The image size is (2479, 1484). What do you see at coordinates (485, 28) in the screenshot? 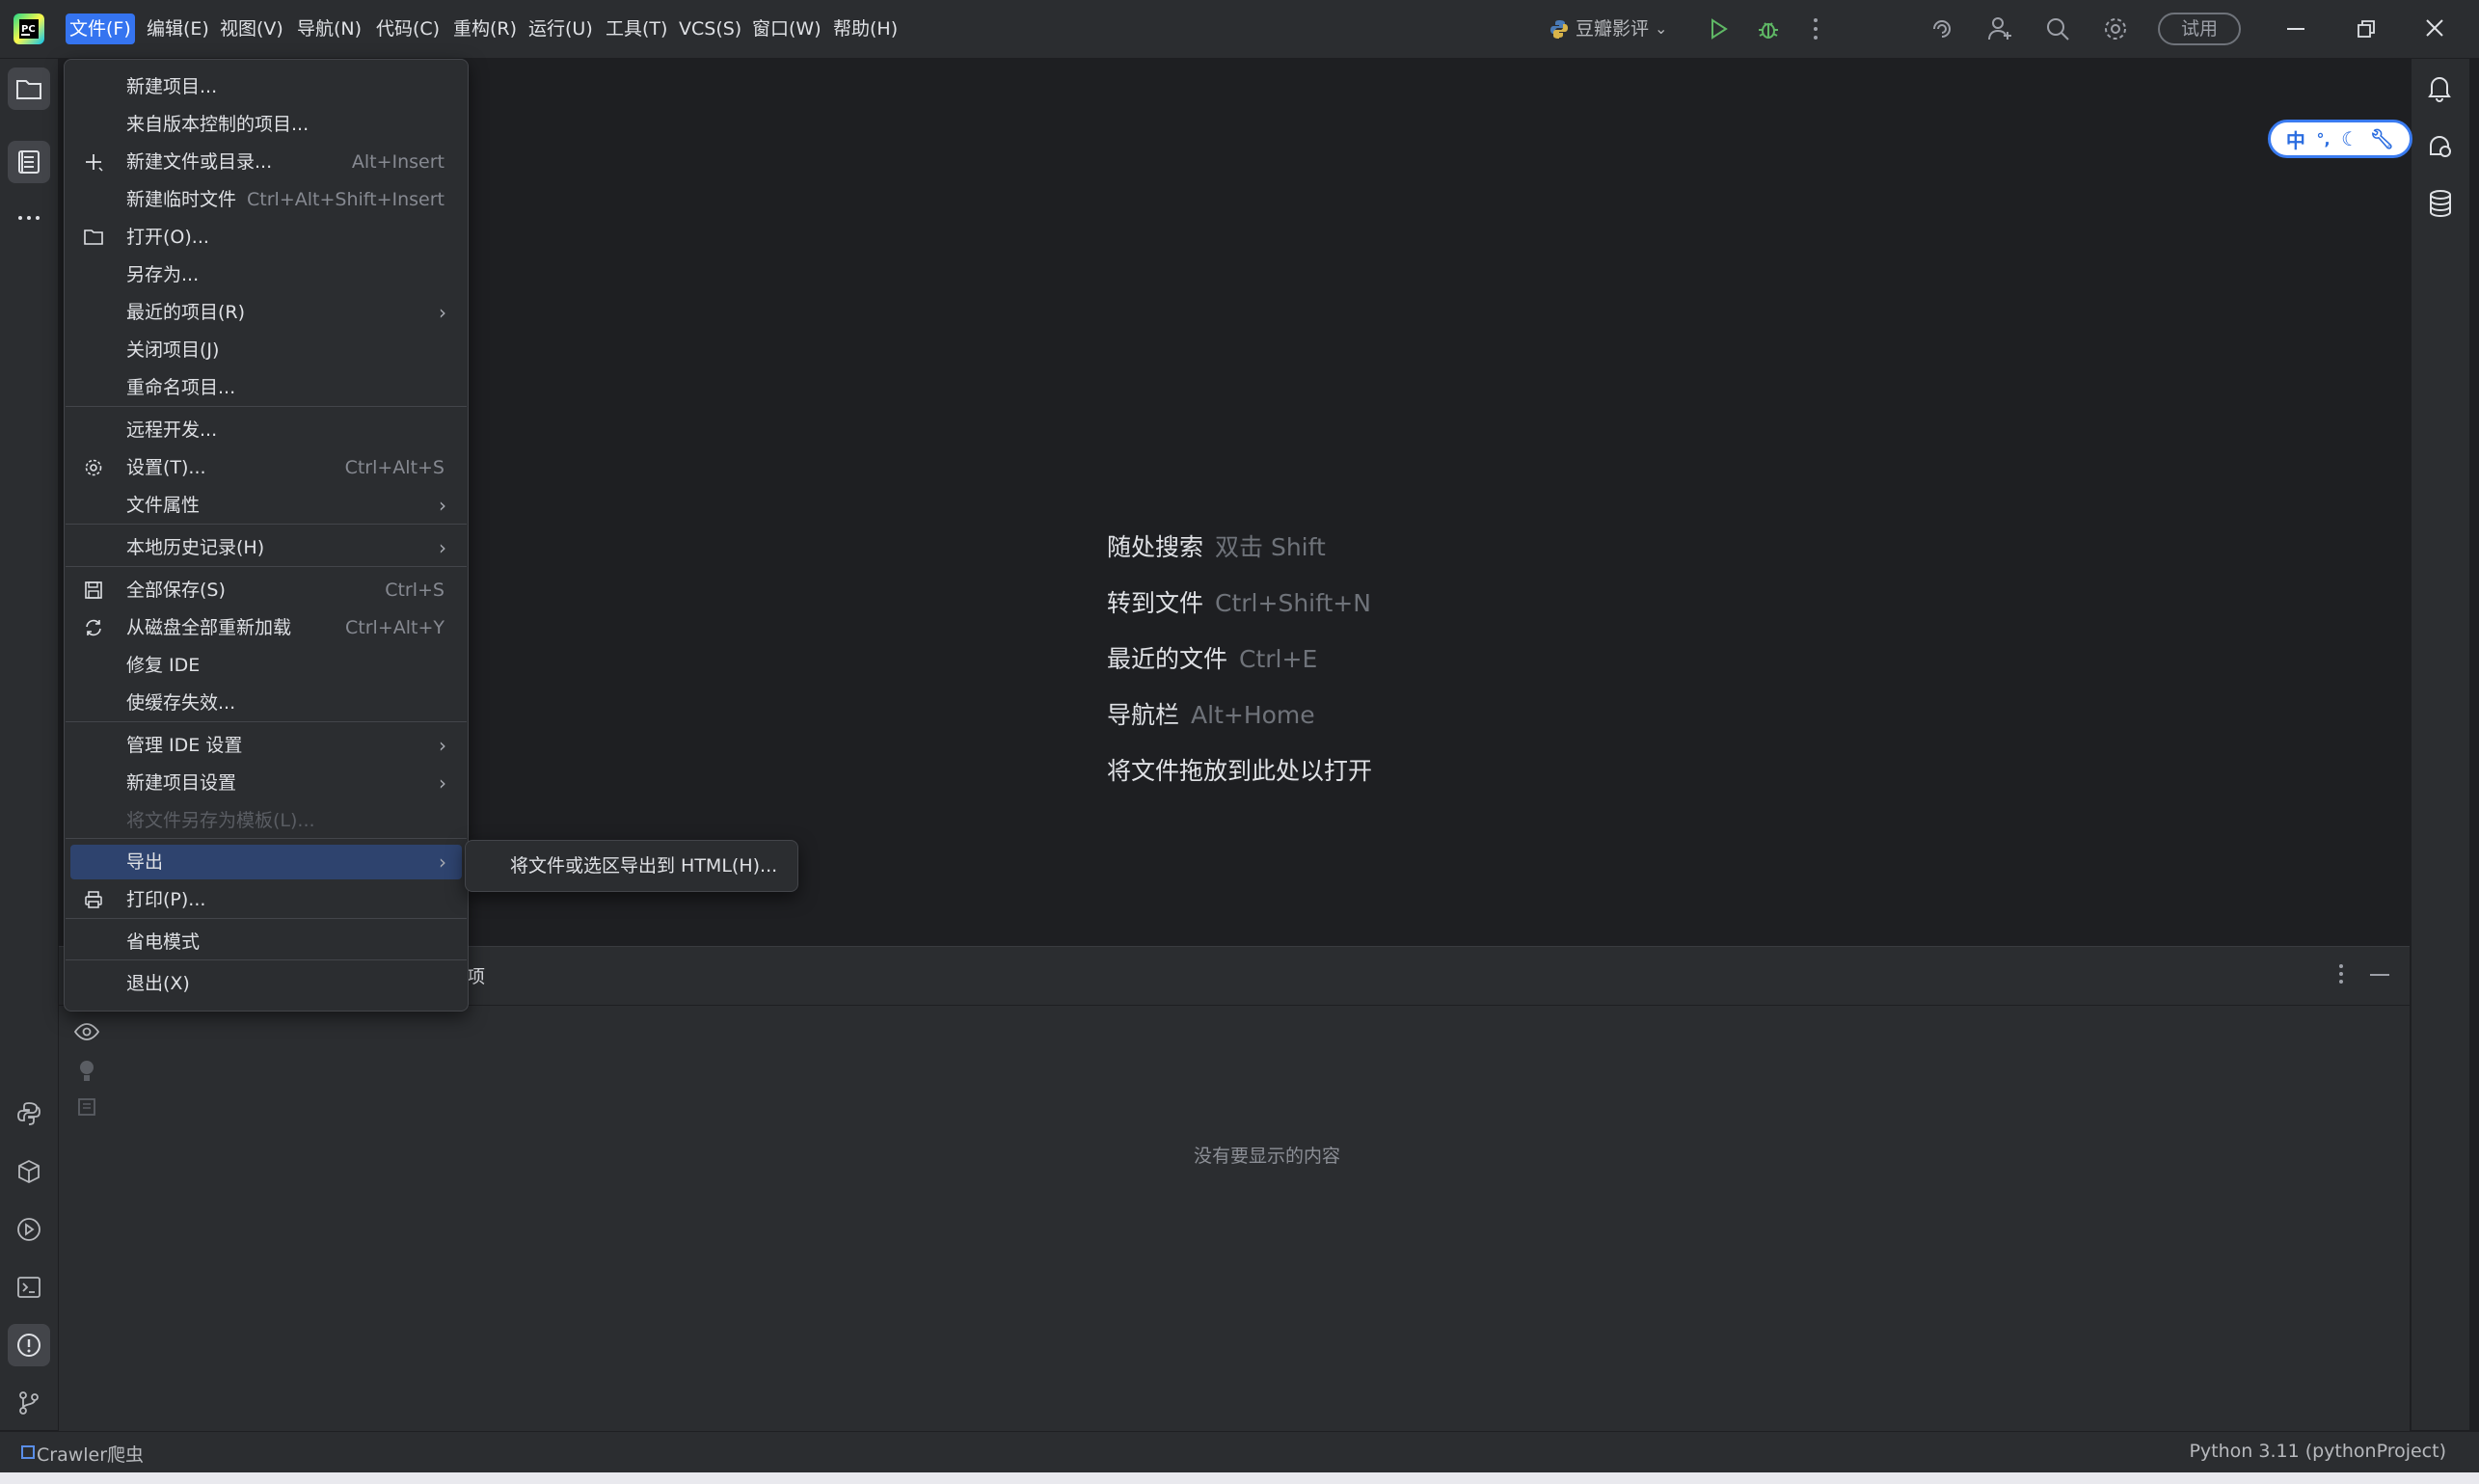
I see `menu-6: 重构(R)` at bounding box center [485, 28].